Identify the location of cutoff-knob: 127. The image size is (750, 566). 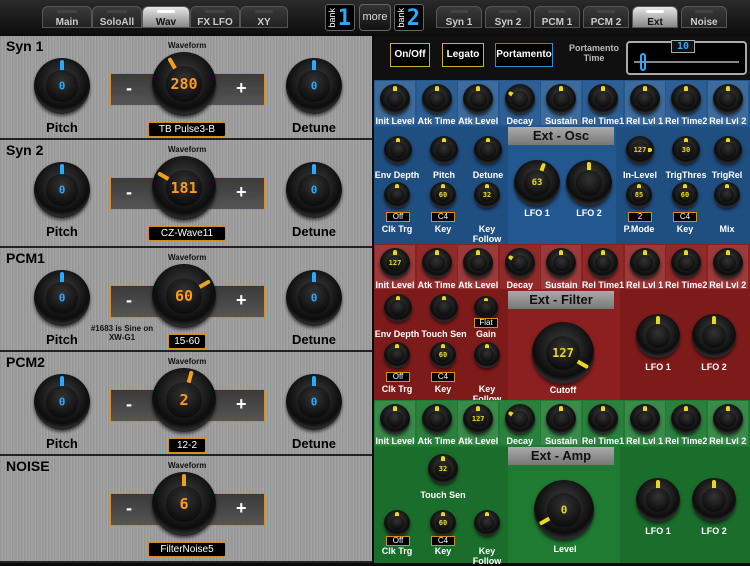
(563, 353).